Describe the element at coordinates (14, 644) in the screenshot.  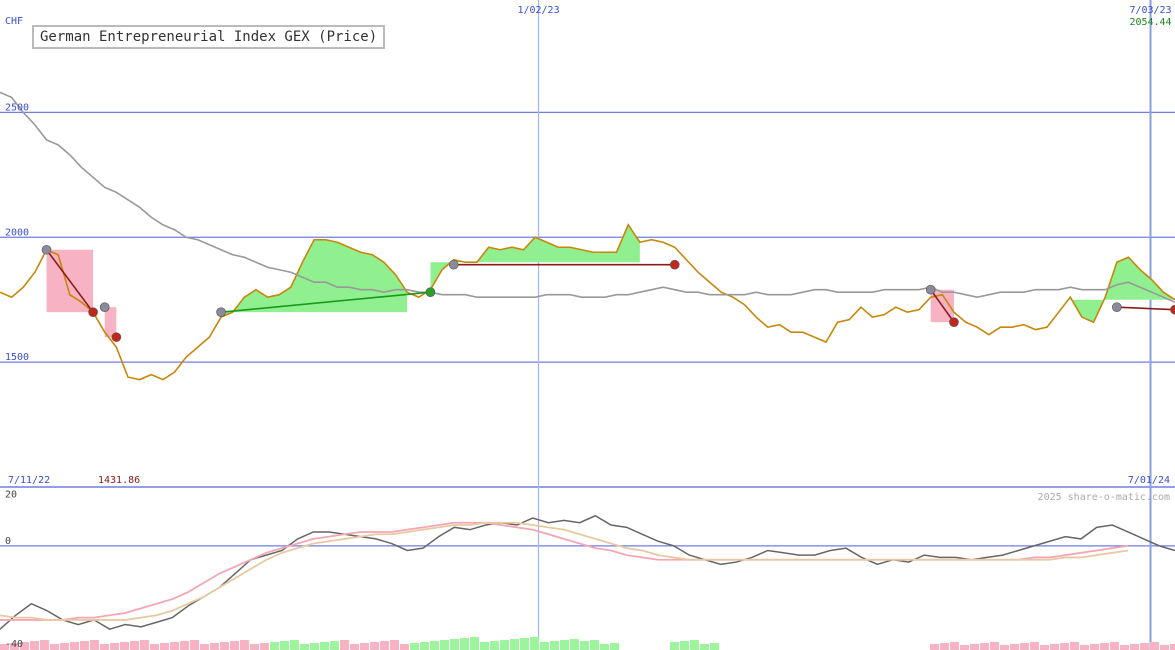
I see `indicator-y-tick--40: -40` at that location.